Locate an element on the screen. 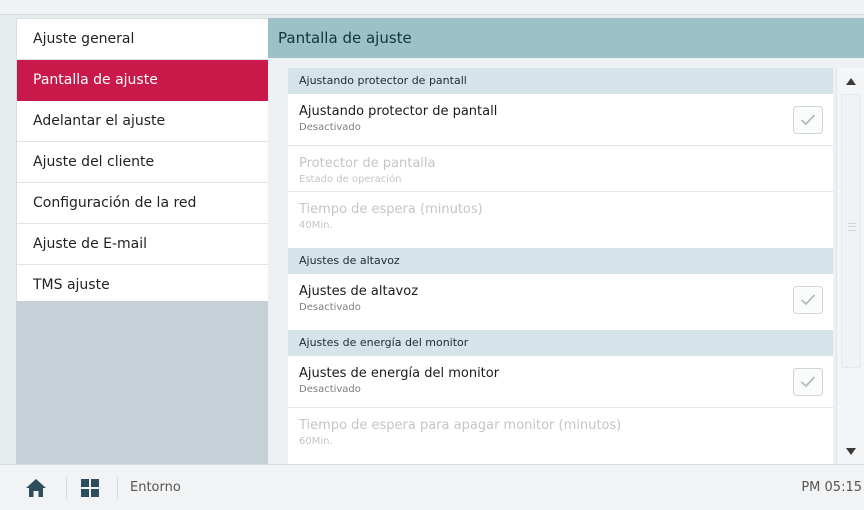  setting-title: Ajustes de altavoz is located at coordinates (359, 291).